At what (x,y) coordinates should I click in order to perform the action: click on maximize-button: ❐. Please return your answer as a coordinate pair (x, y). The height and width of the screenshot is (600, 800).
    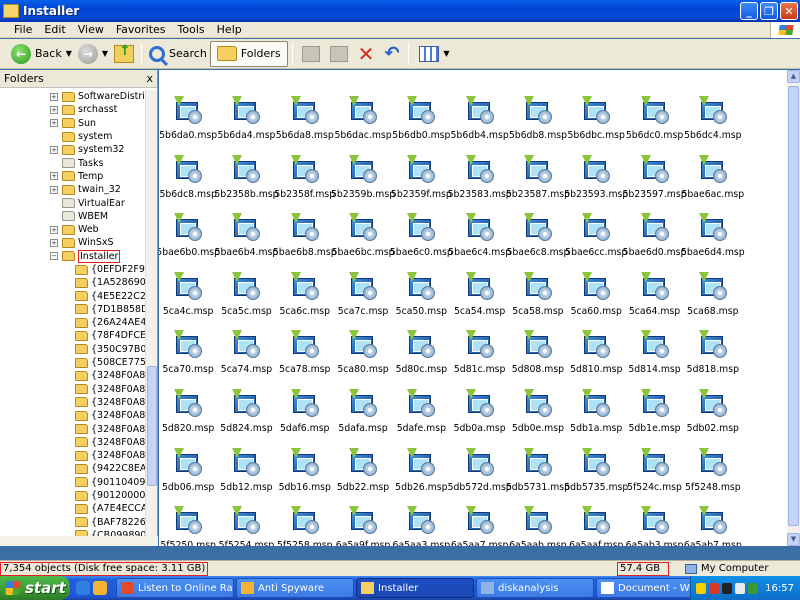
    Looking at the image, I should click on (769, 11).